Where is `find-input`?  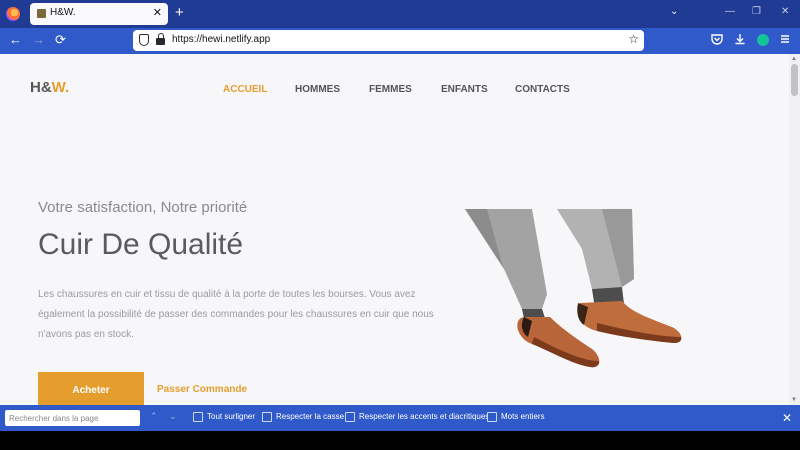 find-input is located at coordinates (72, 418).